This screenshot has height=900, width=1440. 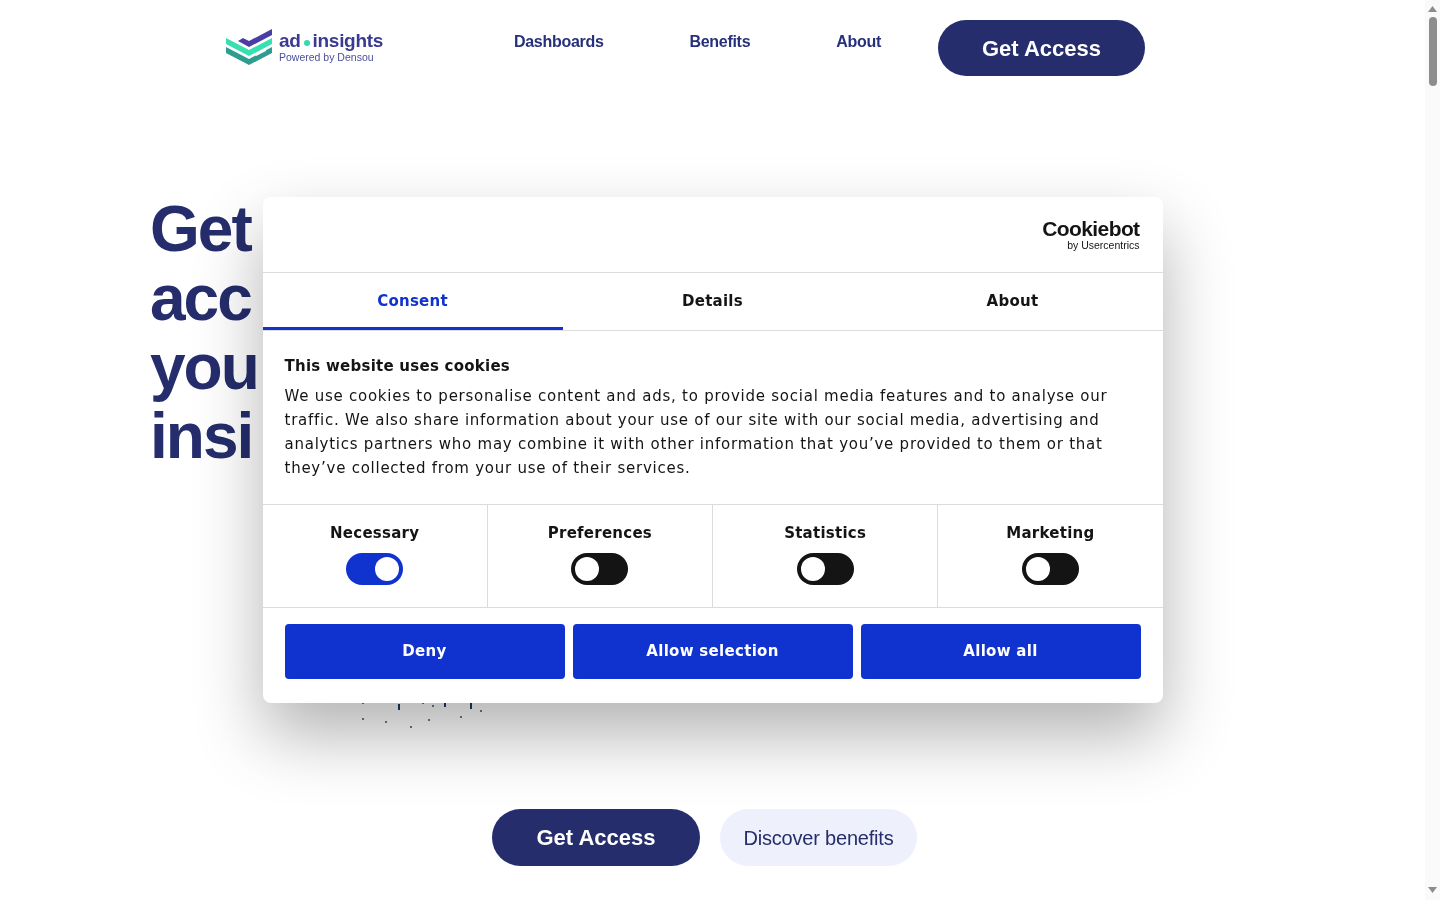 I want to click on scrollbar-thumb, so click(x=1432, y=51).